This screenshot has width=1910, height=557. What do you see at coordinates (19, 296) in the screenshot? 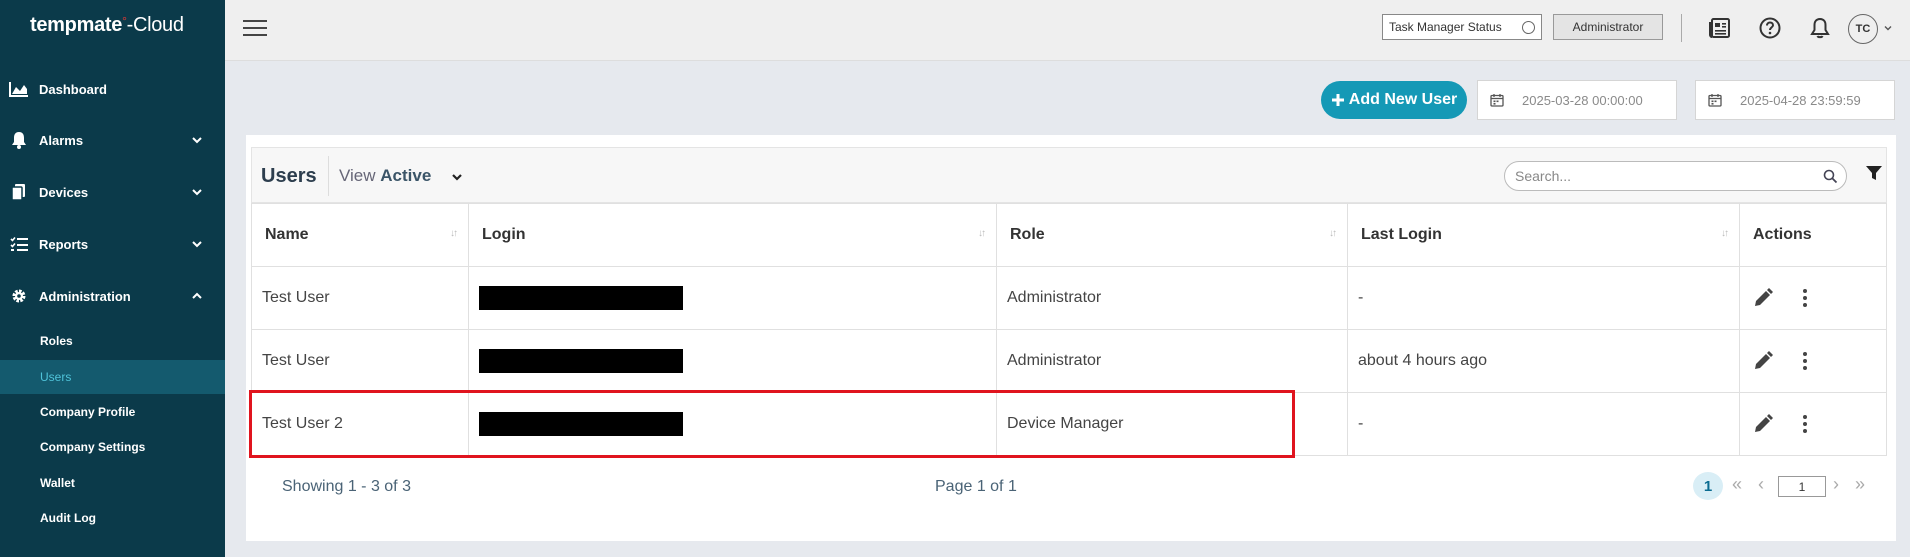
I see `gear-icon` at bounding box center [19, 296].